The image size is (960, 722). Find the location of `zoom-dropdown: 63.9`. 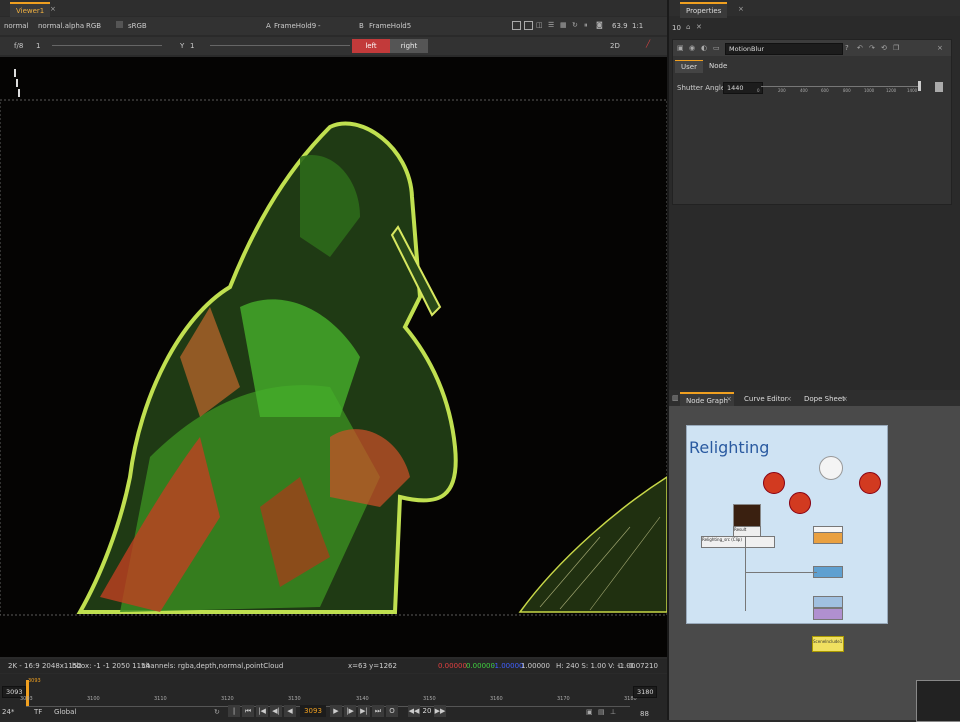

zoom-dropdown: 63.9 is located at coordinates (620, 26).